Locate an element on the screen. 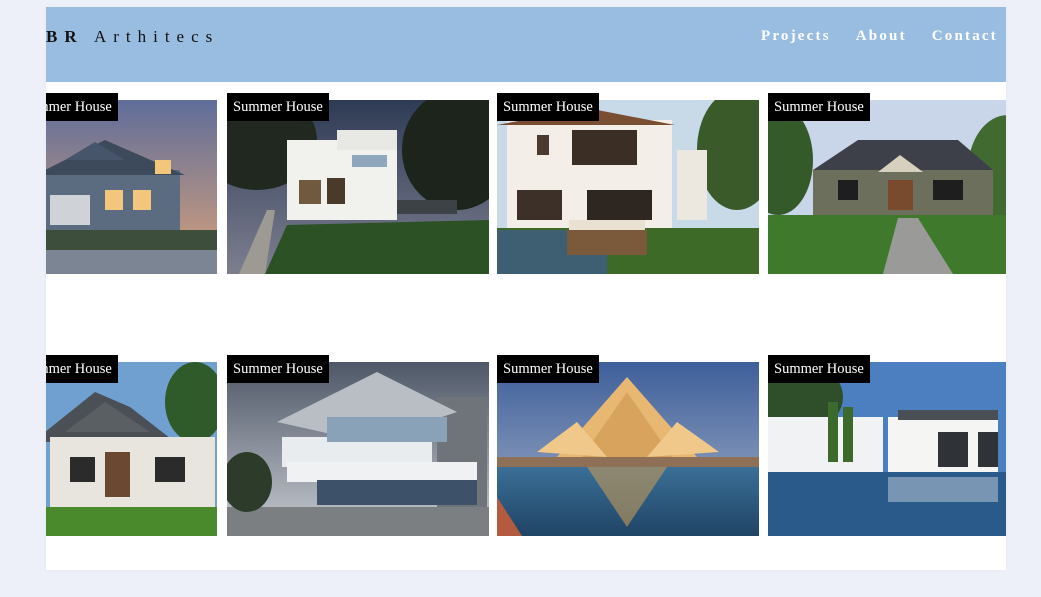 The height and width of the screenshot is (597, 1041). logo-name: Arthitecs is located at coordinates (156, 36).